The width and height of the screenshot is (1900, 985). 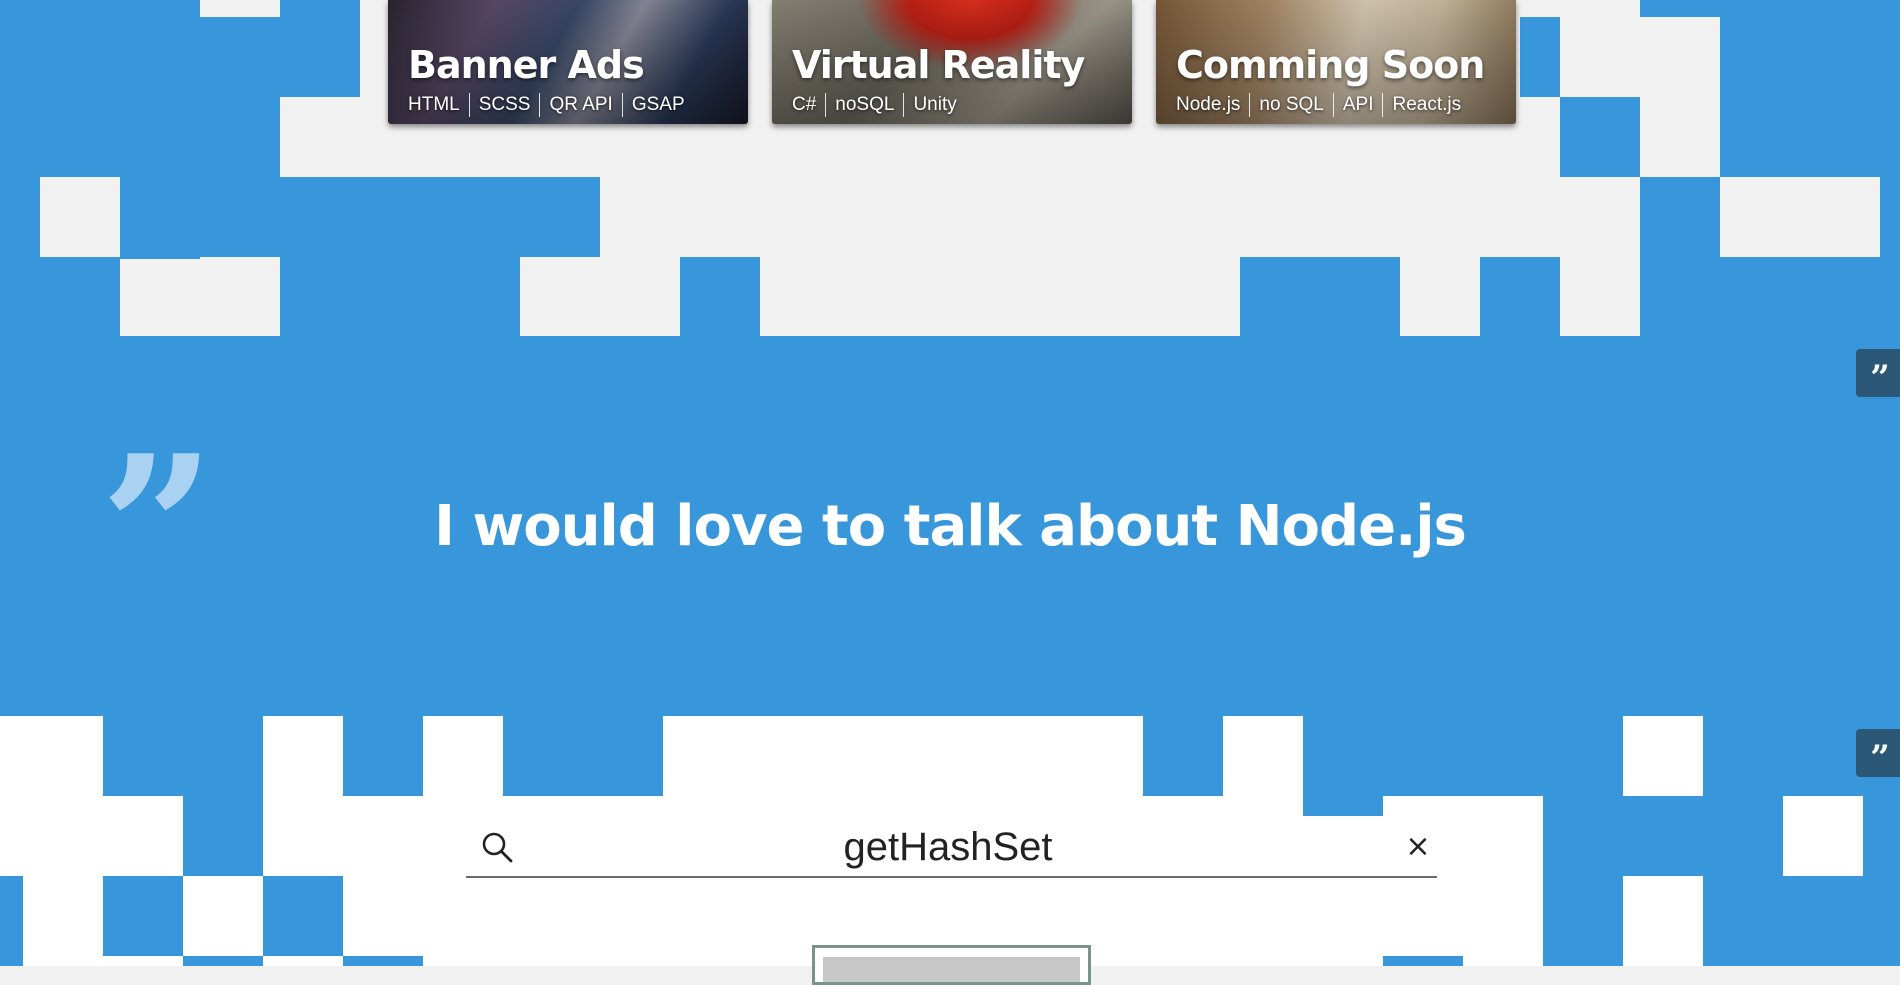 I want to click on project-tags: Node.js no SQL API React.js, so click(x=1323, y=105).